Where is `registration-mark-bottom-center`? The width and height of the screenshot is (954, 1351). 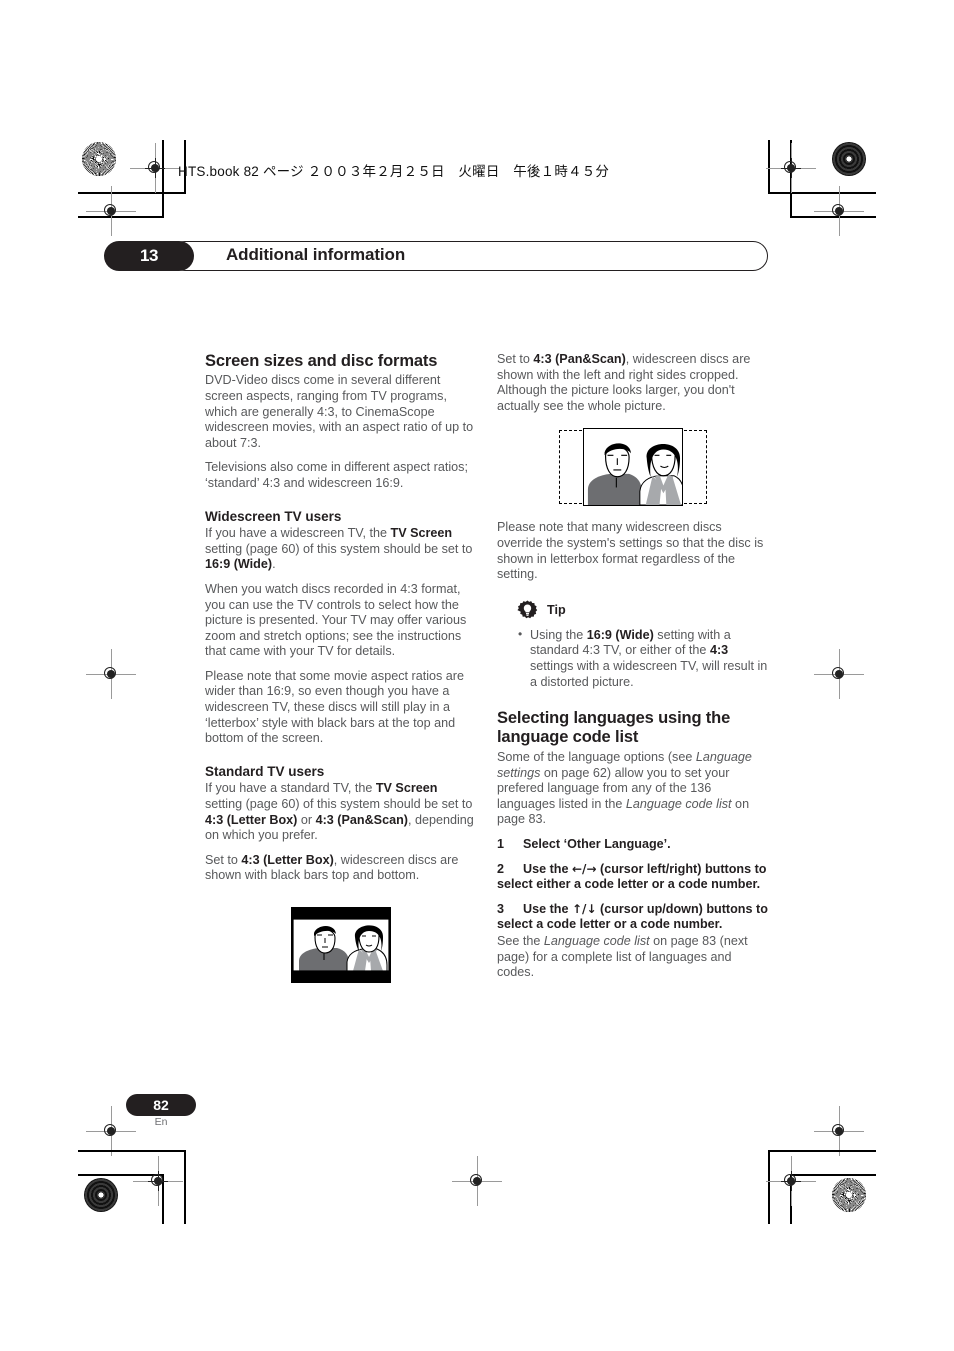
registration-mark-bottom-center is located at coordinates (477, 1181).